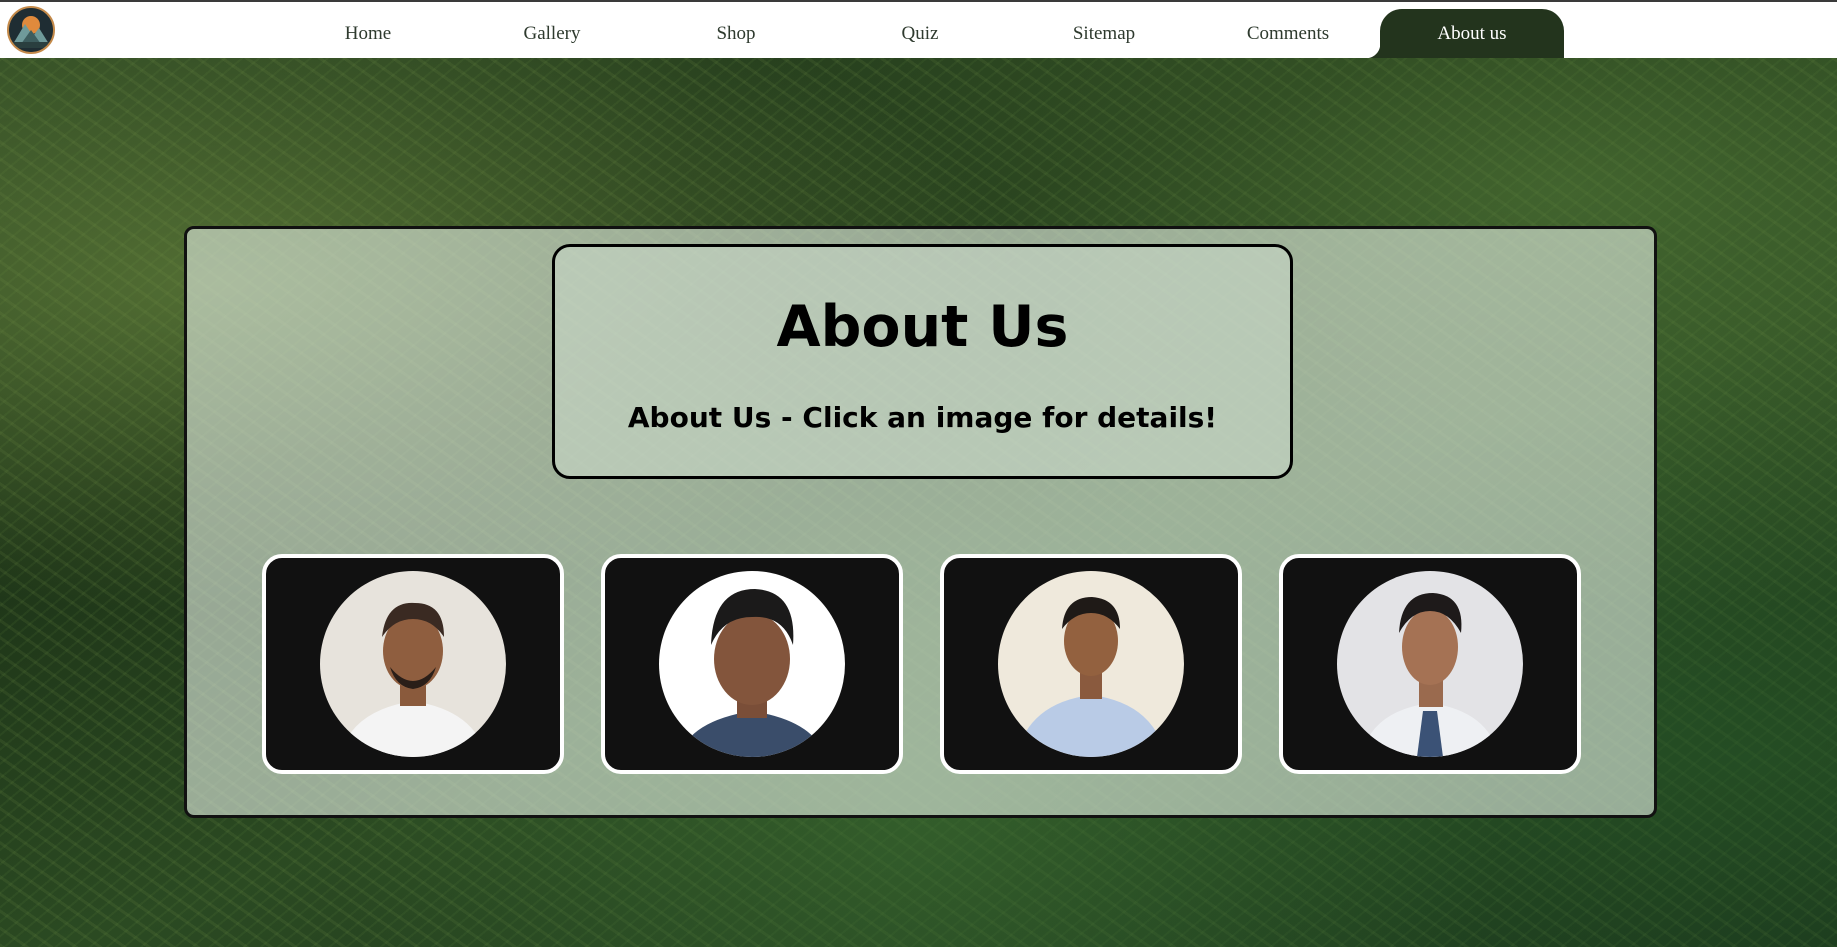 This screenshot has height=947, width=1837. Describe the element at coordinates (368, 33) in the screenshot. I see `nav-home: Home` at that location.